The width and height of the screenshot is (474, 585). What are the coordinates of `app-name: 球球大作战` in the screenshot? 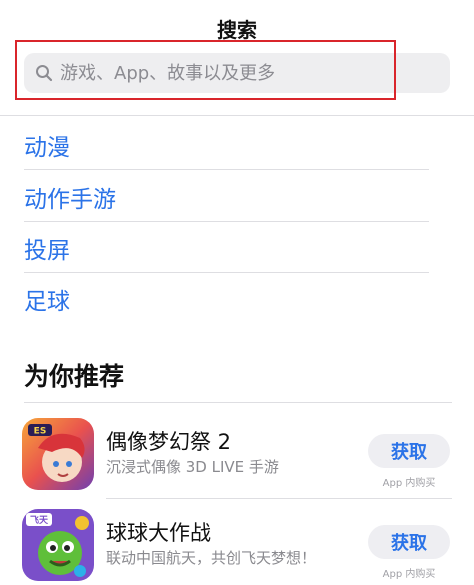 It's located at (158, 532).